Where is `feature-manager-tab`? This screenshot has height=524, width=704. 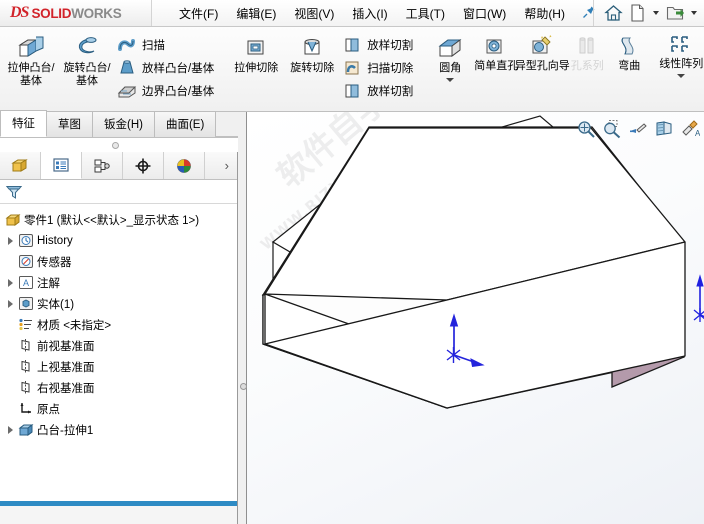
feature-manager-tab is located at coordinates (20, 165).